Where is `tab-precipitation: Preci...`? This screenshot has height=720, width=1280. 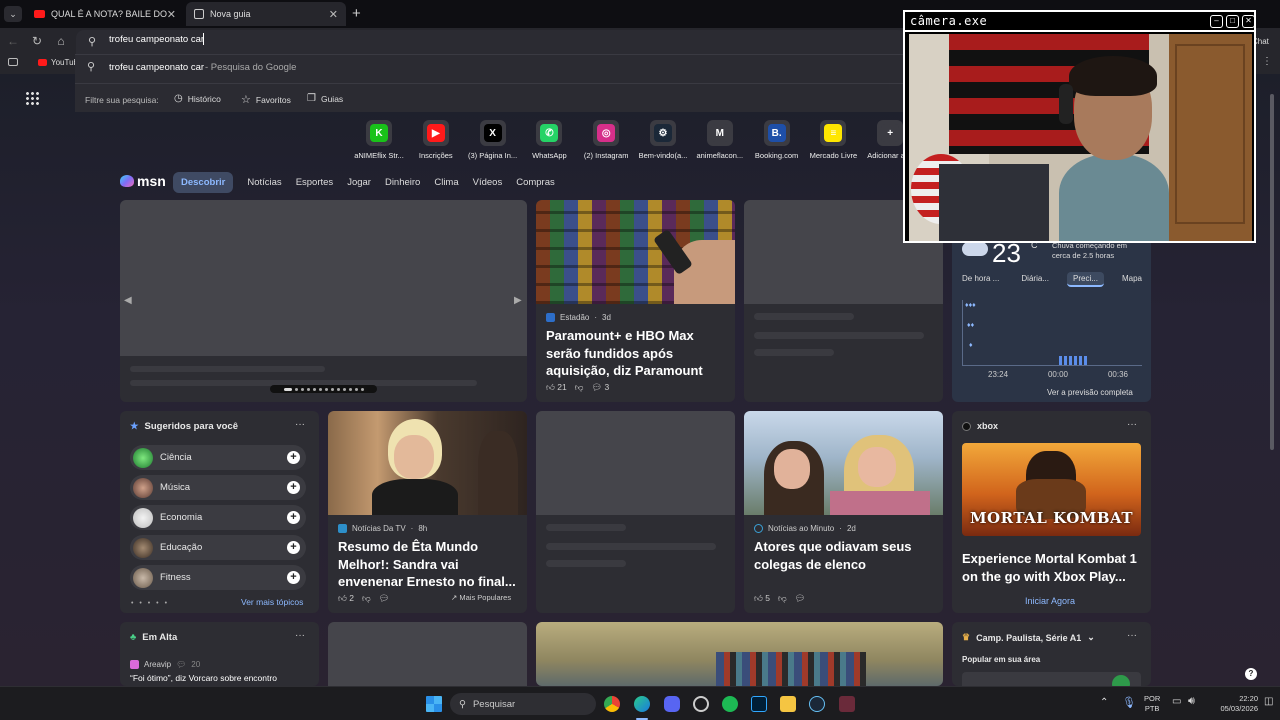
tab-precipitation: Preci... is located at coordinates (1085, 279).